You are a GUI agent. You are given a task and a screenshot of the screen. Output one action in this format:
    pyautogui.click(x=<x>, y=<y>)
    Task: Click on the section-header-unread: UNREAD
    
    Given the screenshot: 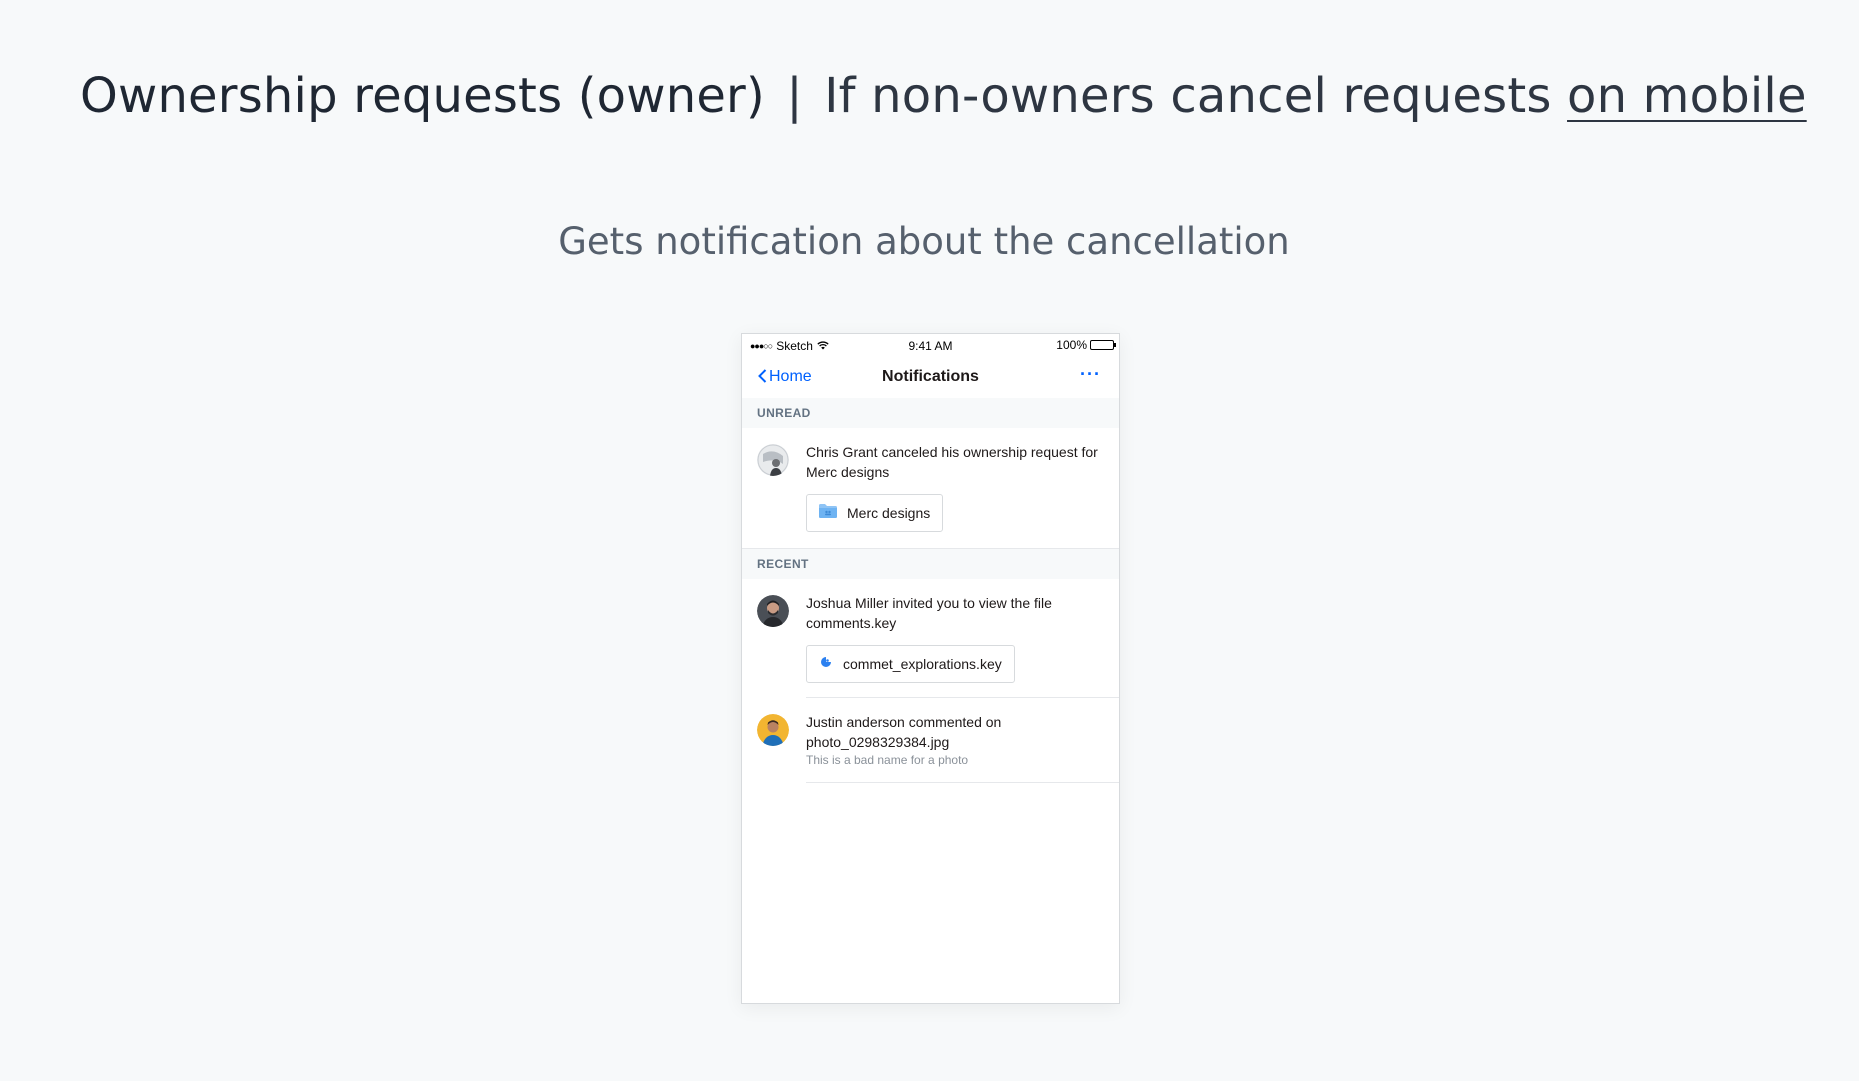 What is the action you would take?
    pyautogui.click(x=930, y=413)
    